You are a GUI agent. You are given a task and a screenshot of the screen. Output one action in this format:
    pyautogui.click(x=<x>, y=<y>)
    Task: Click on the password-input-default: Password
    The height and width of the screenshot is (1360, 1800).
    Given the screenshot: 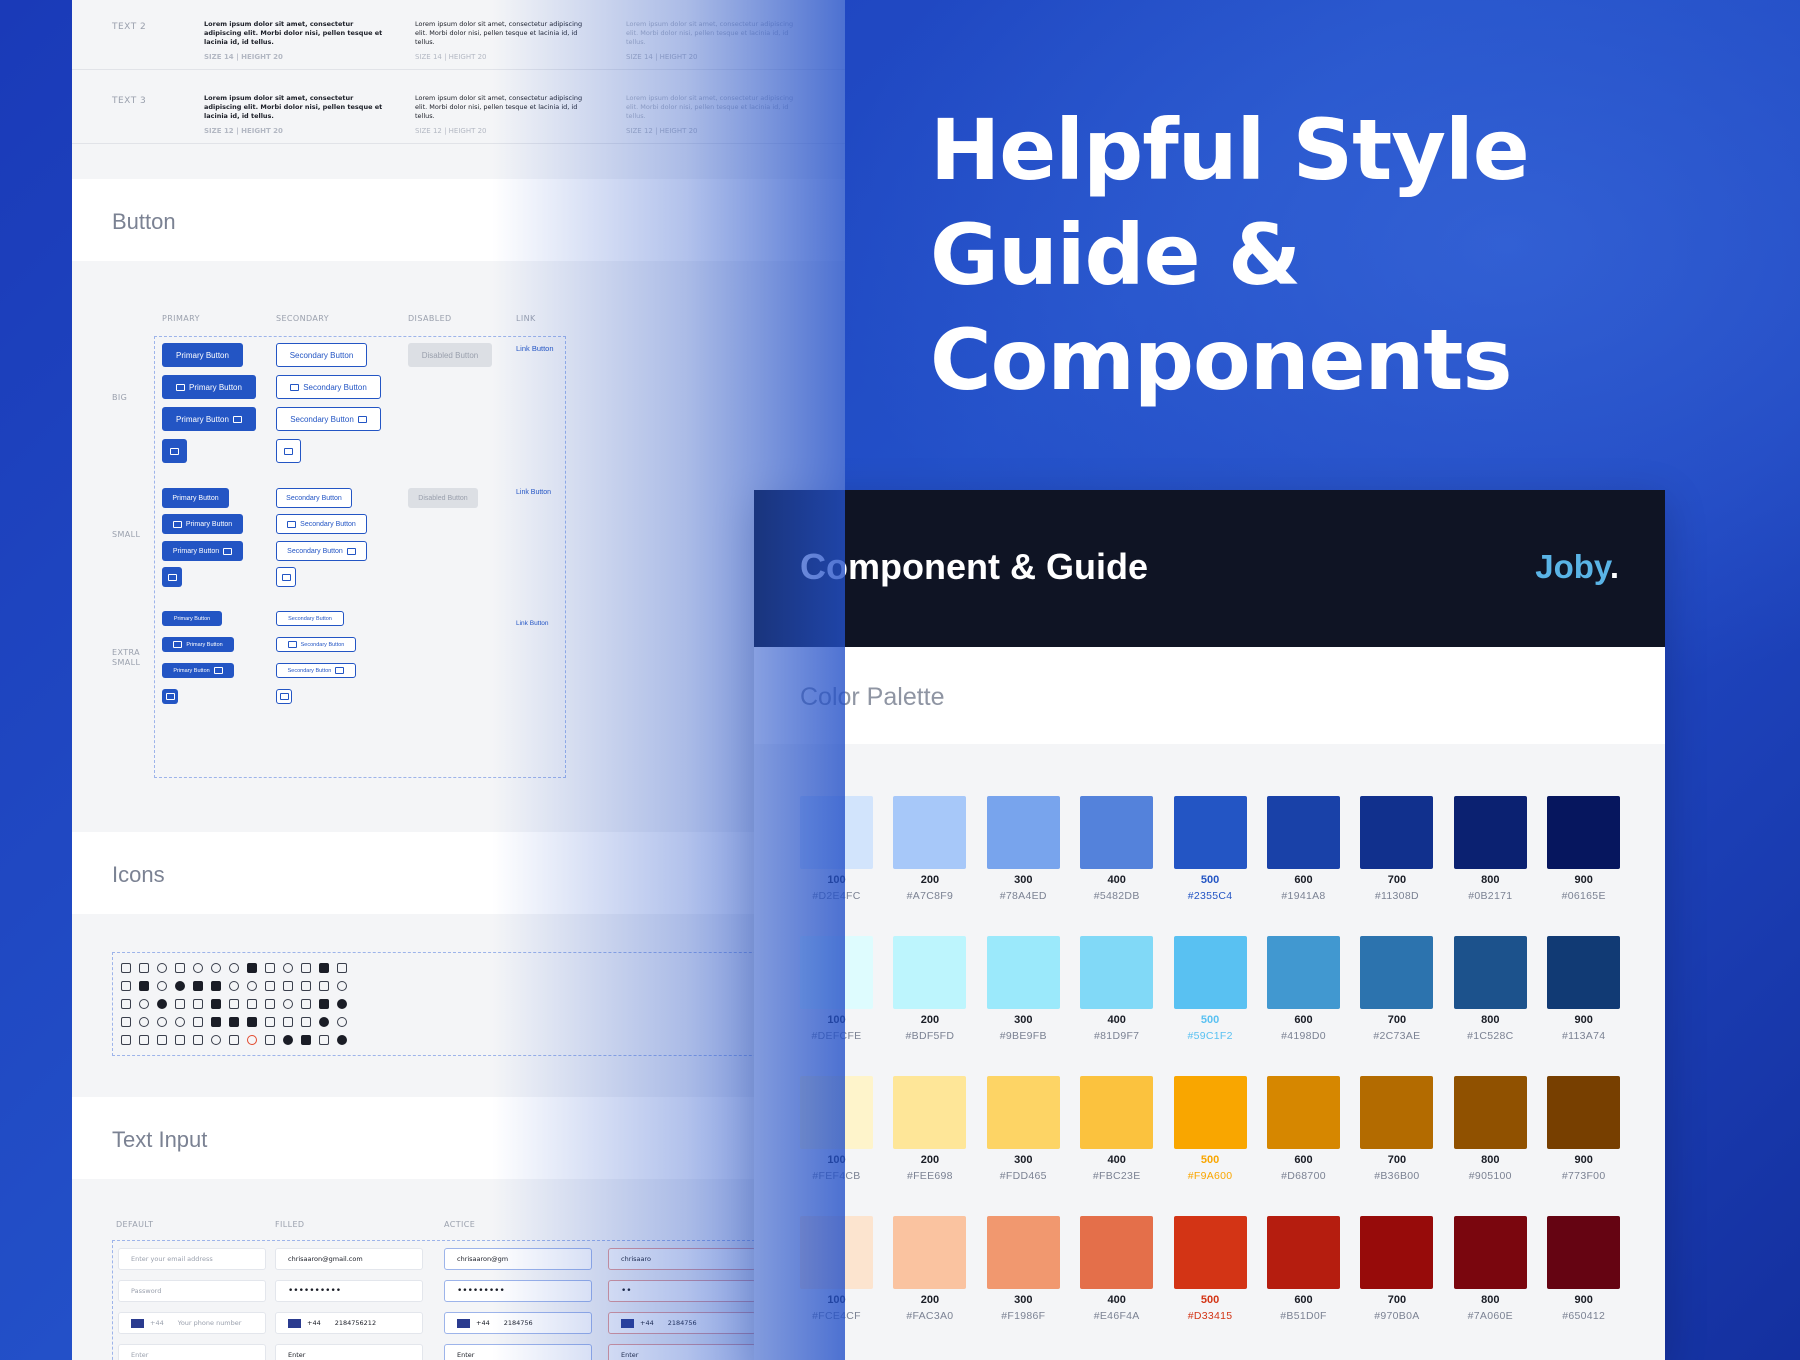 What is the action you would take?
    pyautogui.click(x=192, y=1291)
    